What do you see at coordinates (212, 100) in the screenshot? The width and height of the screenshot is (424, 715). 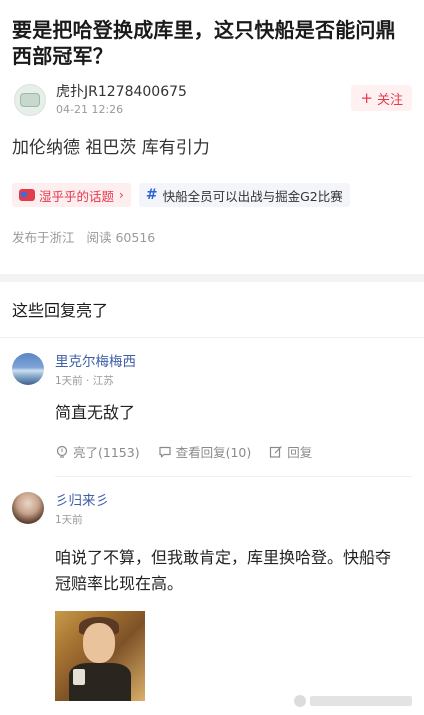 I see `author-row: 虎扑JR1278400675 04-21 12:26 + 关注` at bounding box center [212, 100].